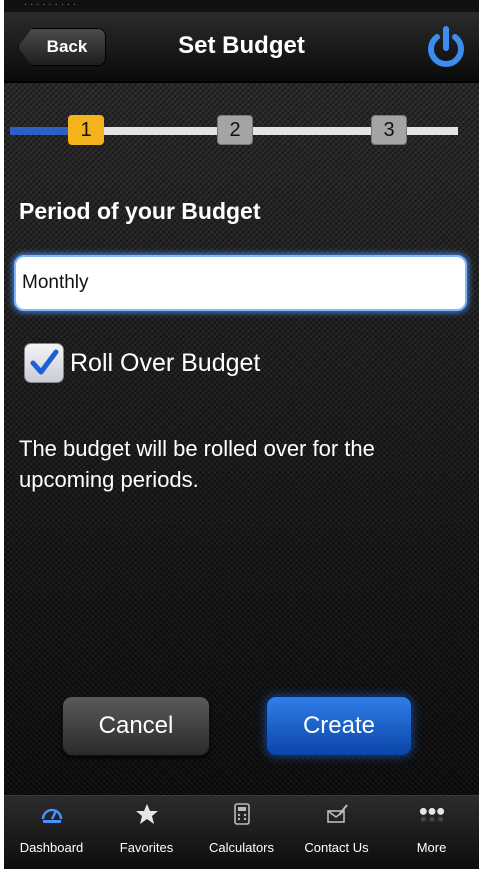  What do you see at coordinates (242, 814) in the screenshot?
I see `calculator-icon` at bounding box center [242, 814].